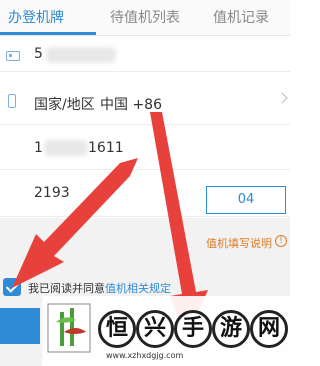 This screenshot has width=320, height=366. What do you see at coordinates (246, 200) in the screenshot?
I see `get-code-button: 04` at bounding box center [246, 200].